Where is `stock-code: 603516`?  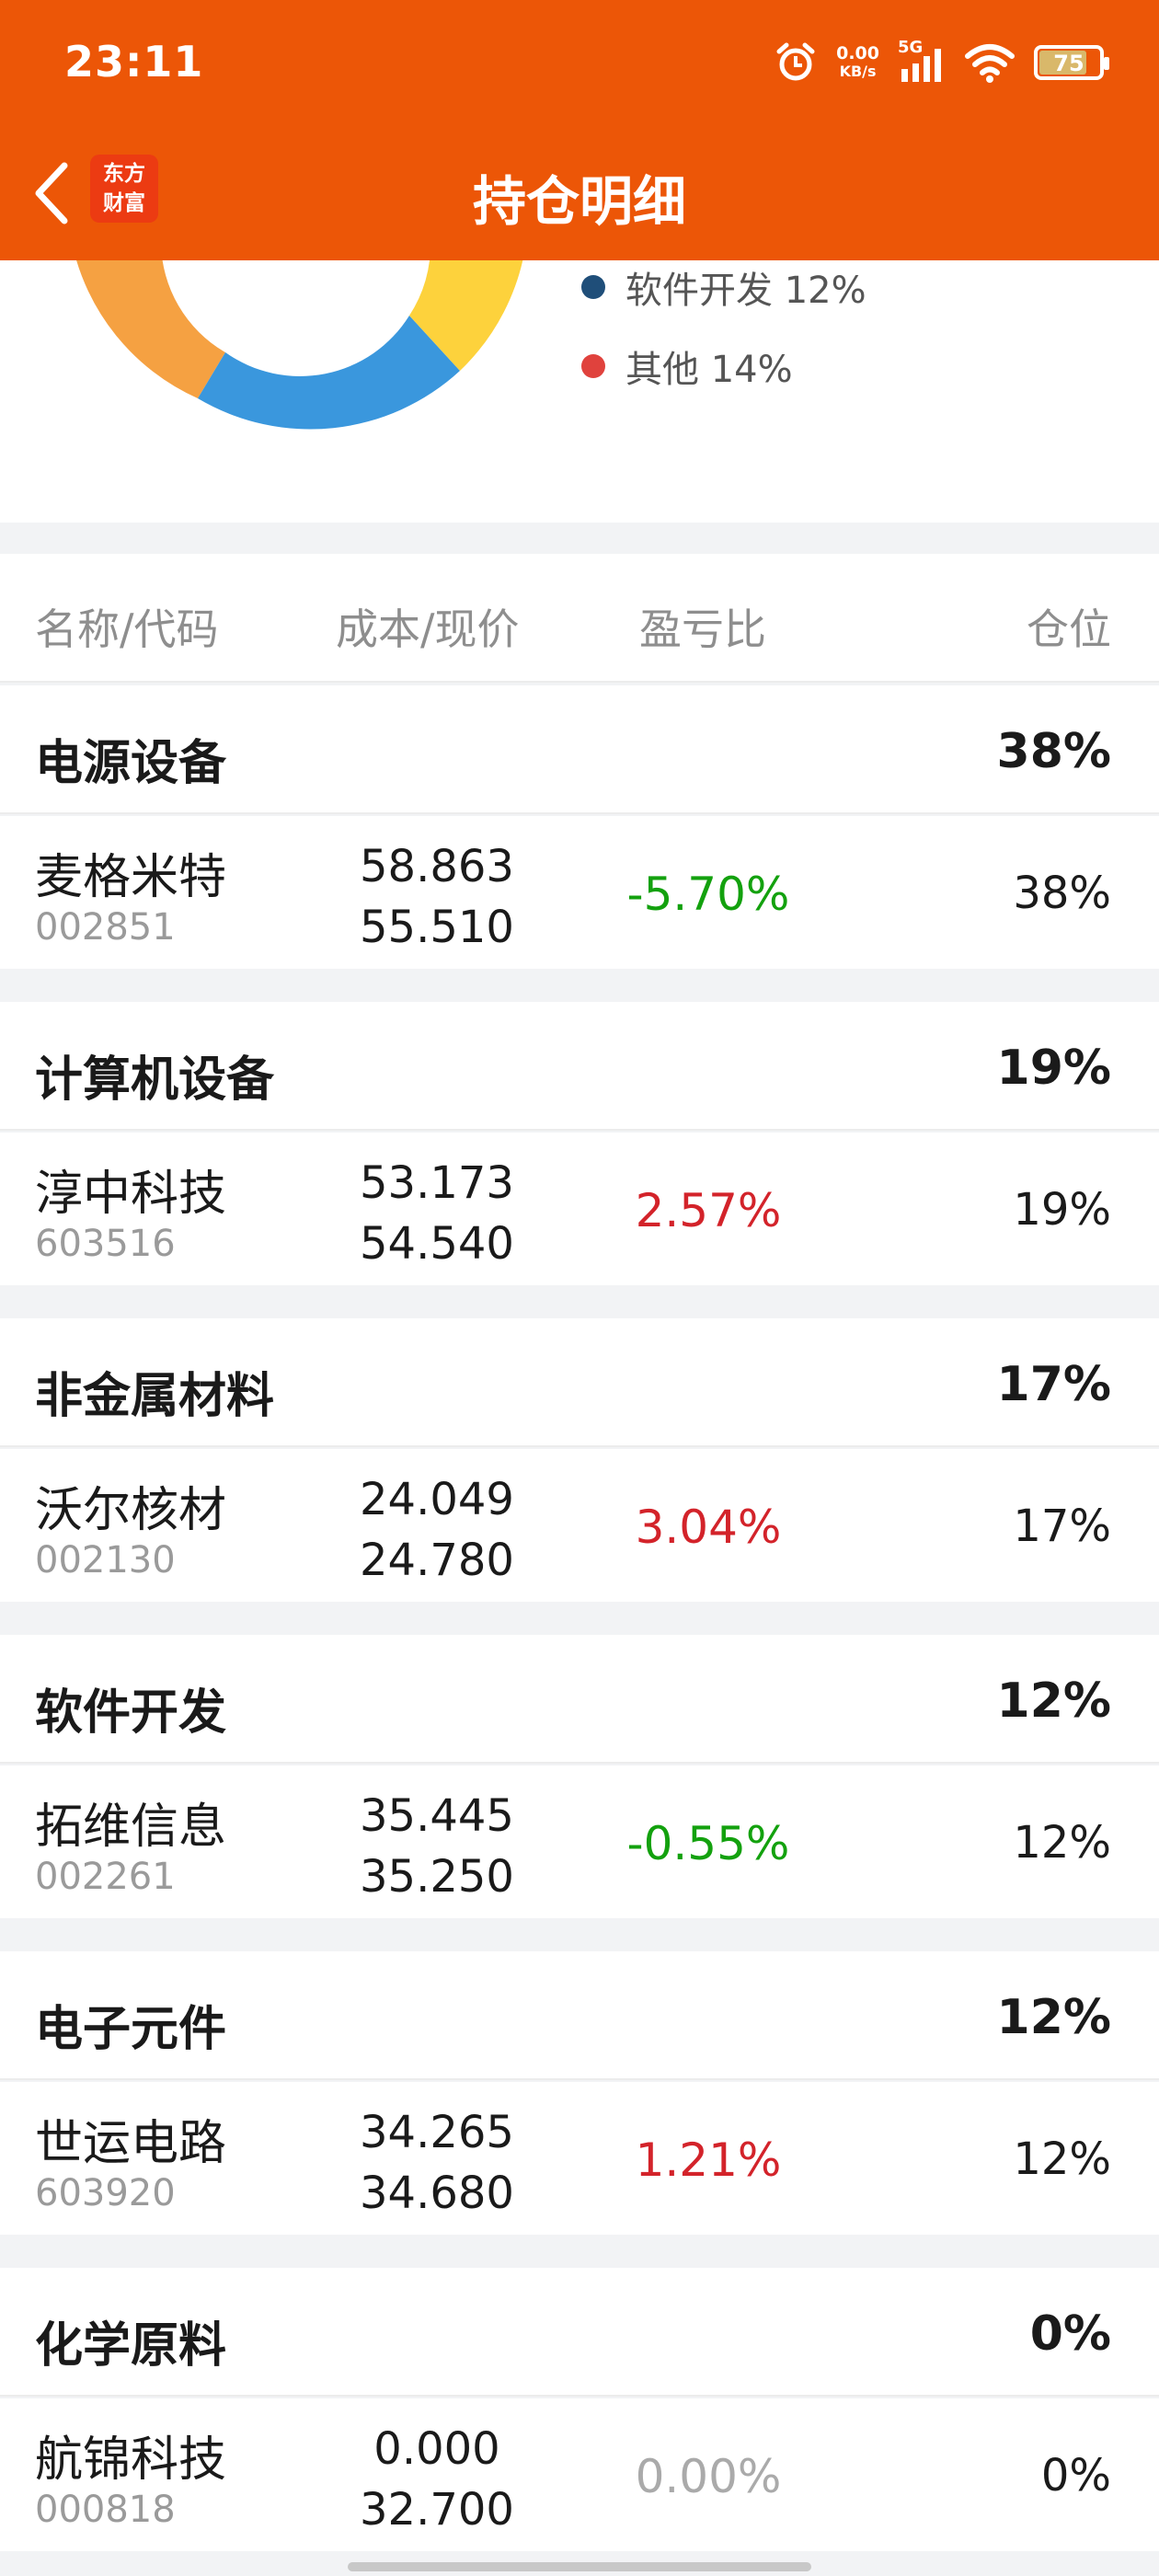 stock-code: 603516 is located at coordinates (105, 1244).